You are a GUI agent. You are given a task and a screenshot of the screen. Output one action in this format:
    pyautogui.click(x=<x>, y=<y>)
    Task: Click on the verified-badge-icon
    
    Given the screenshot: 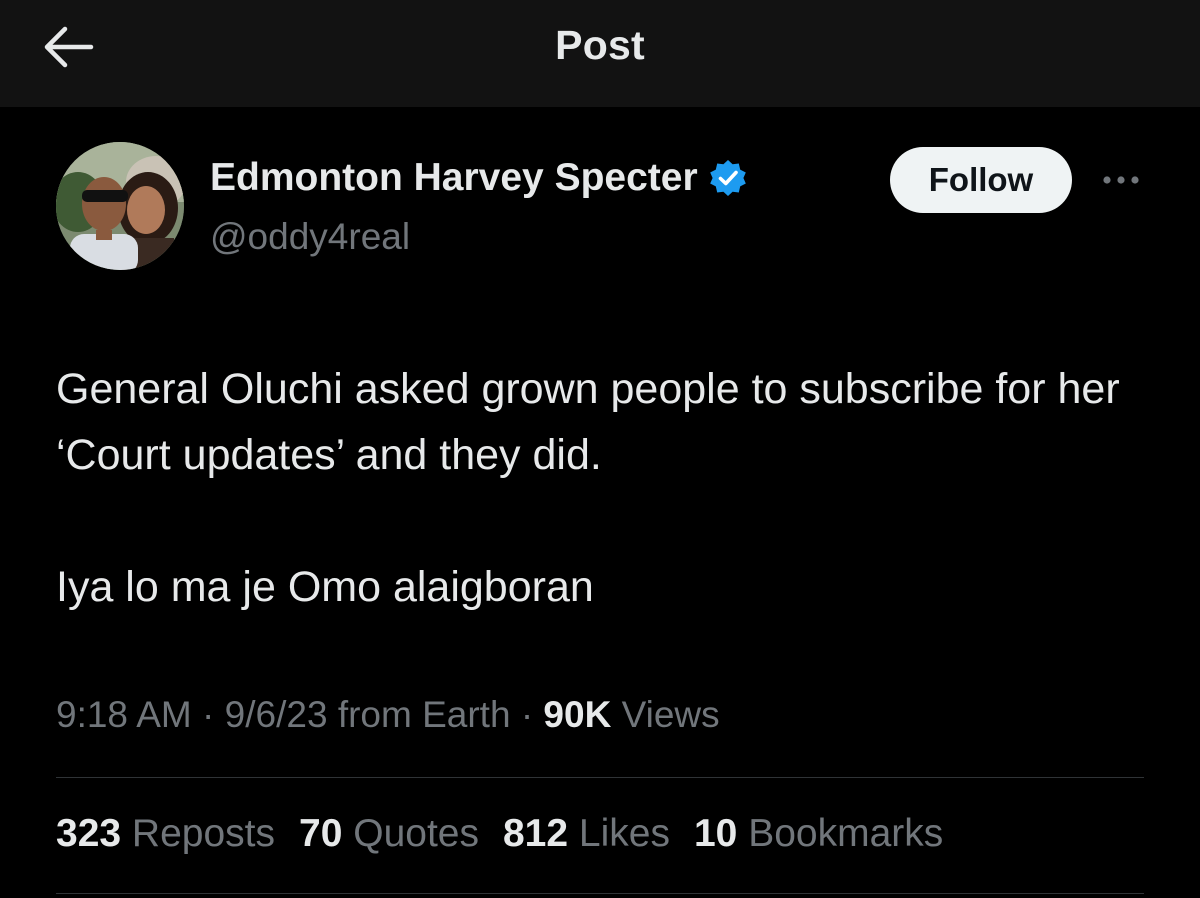 What is the action you would take?
    pyautogui.click(x=728, y=178)
    